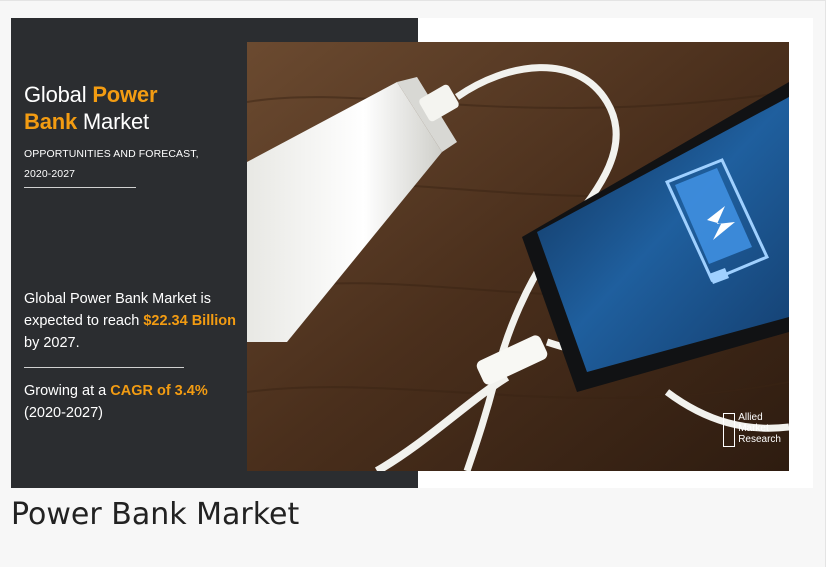  What do you see at coordinates (50, 174) in the screenshot?
I see `subtitle-line: 2020-2027` at bounding box center [50, 174].